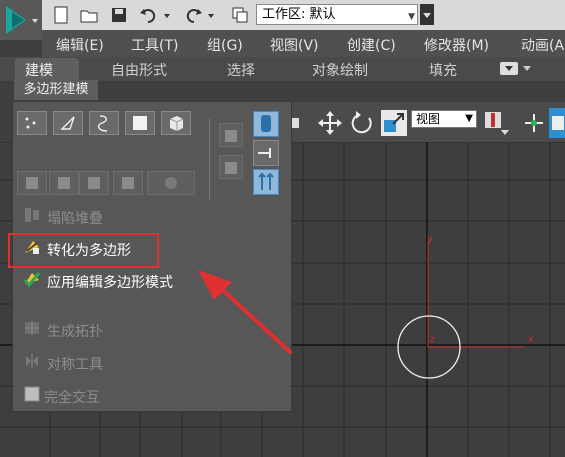  I want to click on project-folder-icon, so click(240, 15).